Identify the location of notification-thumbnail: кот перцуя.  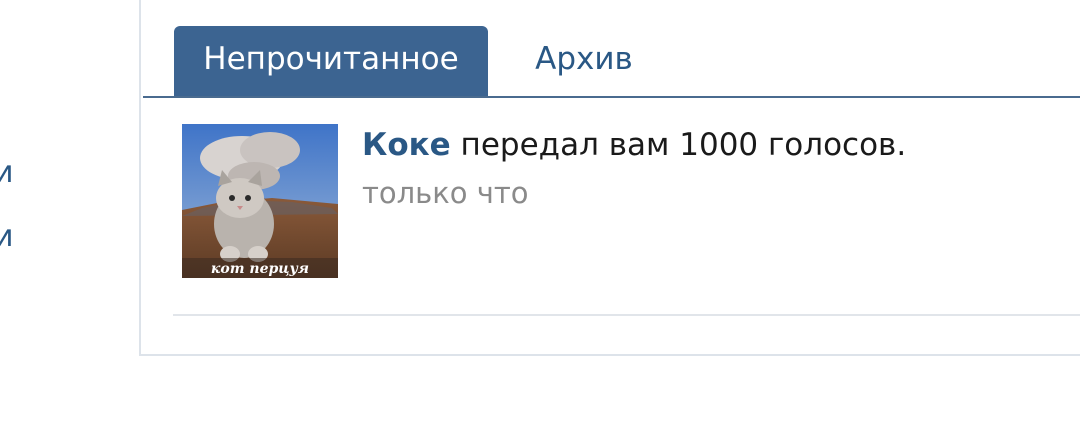
(260, 201).